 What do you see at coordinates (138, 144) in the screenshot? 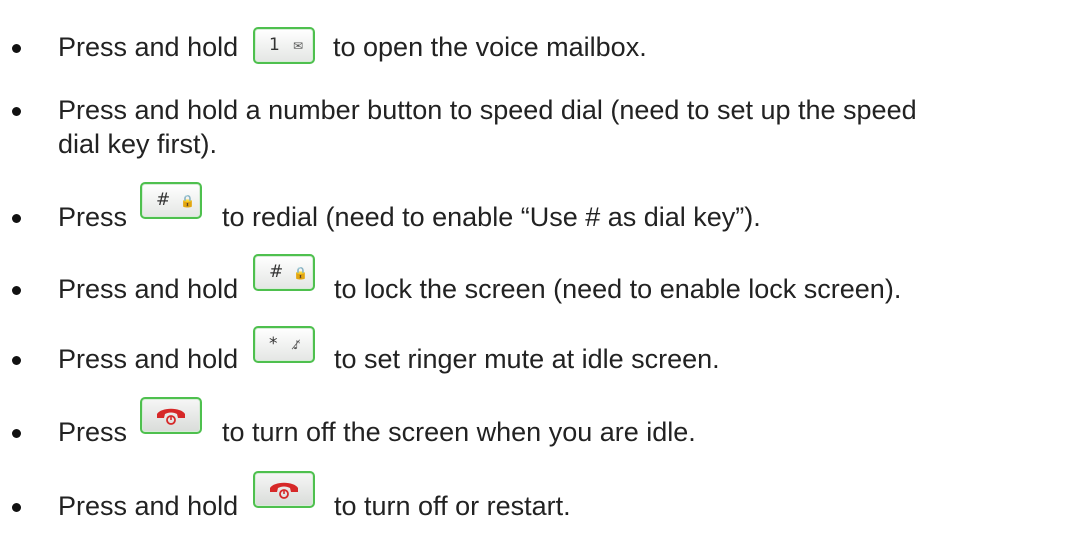
I see `item-text-line2: dial key first).` at bounding box center [138, 144].